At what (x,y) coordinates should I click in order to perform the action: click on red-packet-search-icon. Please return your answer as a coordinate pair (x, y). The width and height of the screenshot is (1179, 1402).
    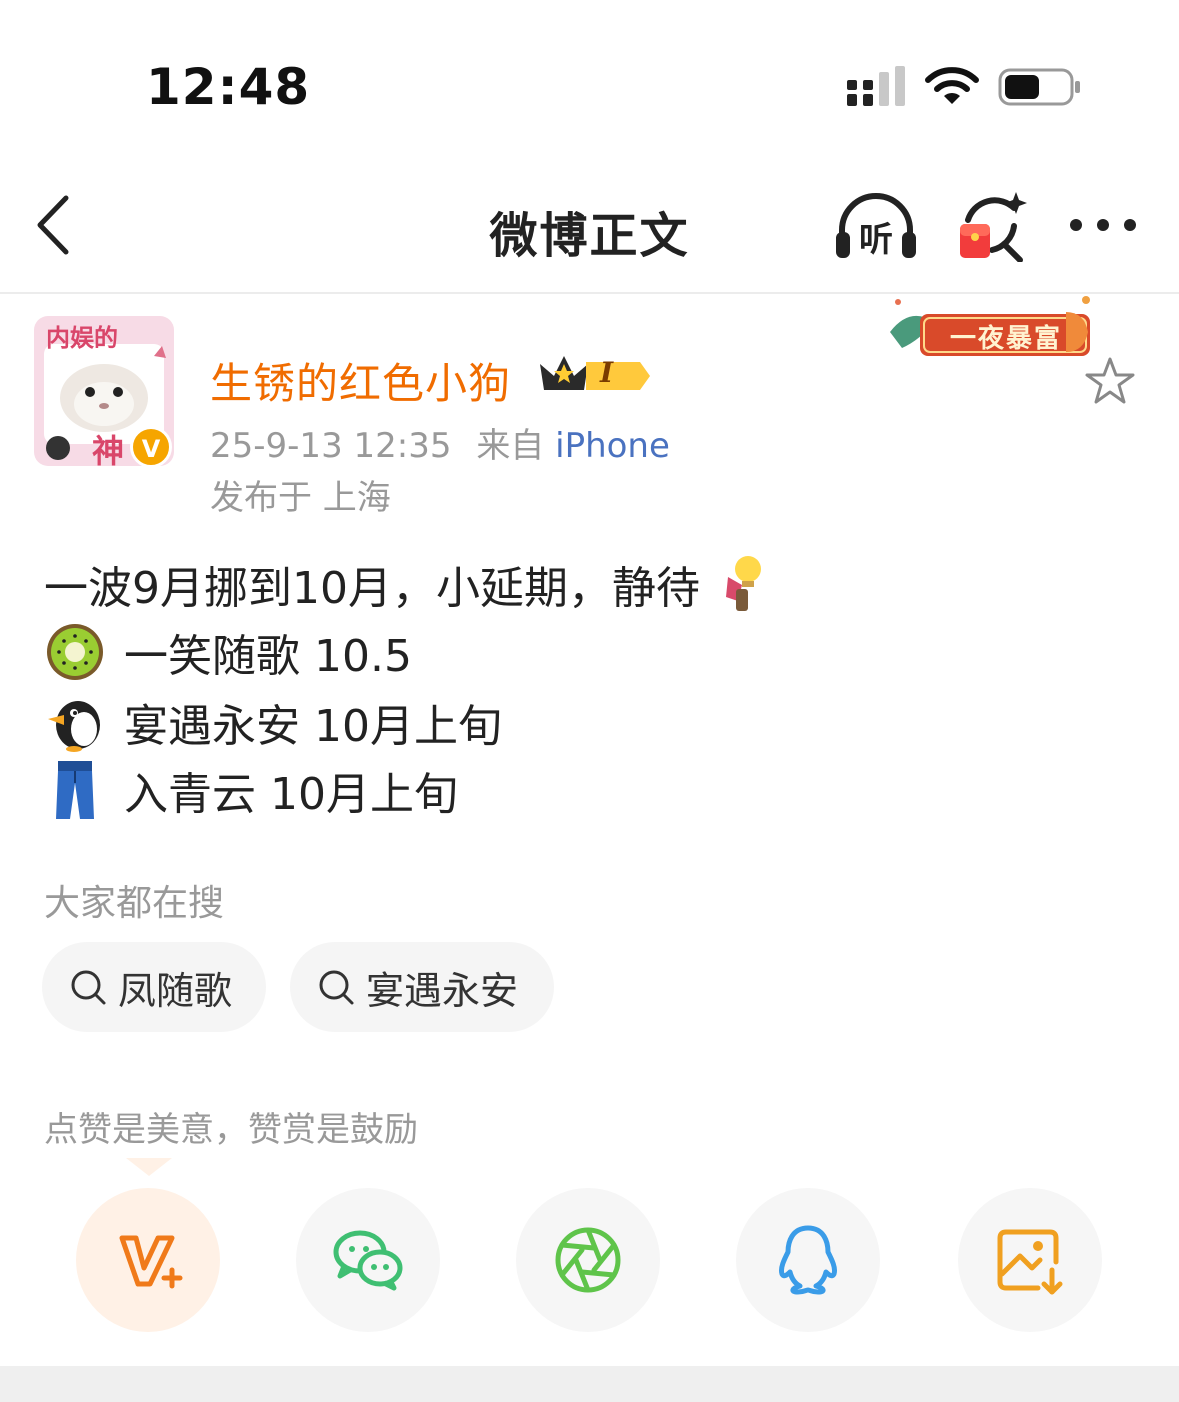
    Looking at the image, I should click on (991, 226).